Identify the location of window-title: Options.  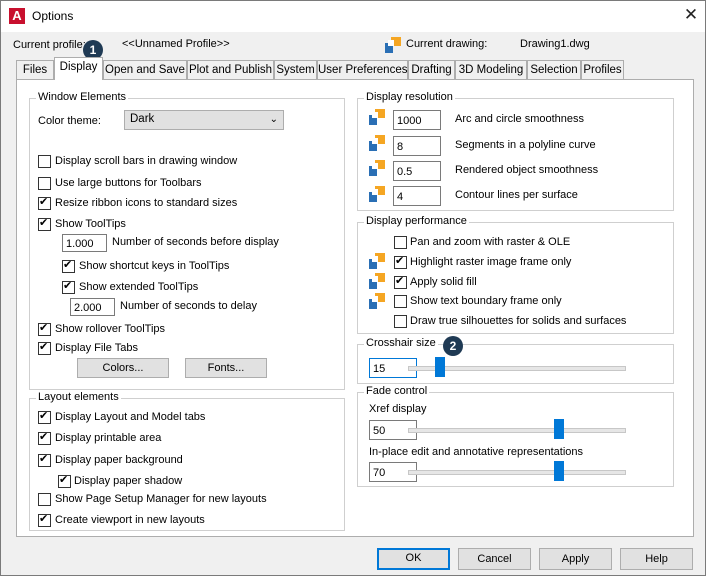
(53, 16).